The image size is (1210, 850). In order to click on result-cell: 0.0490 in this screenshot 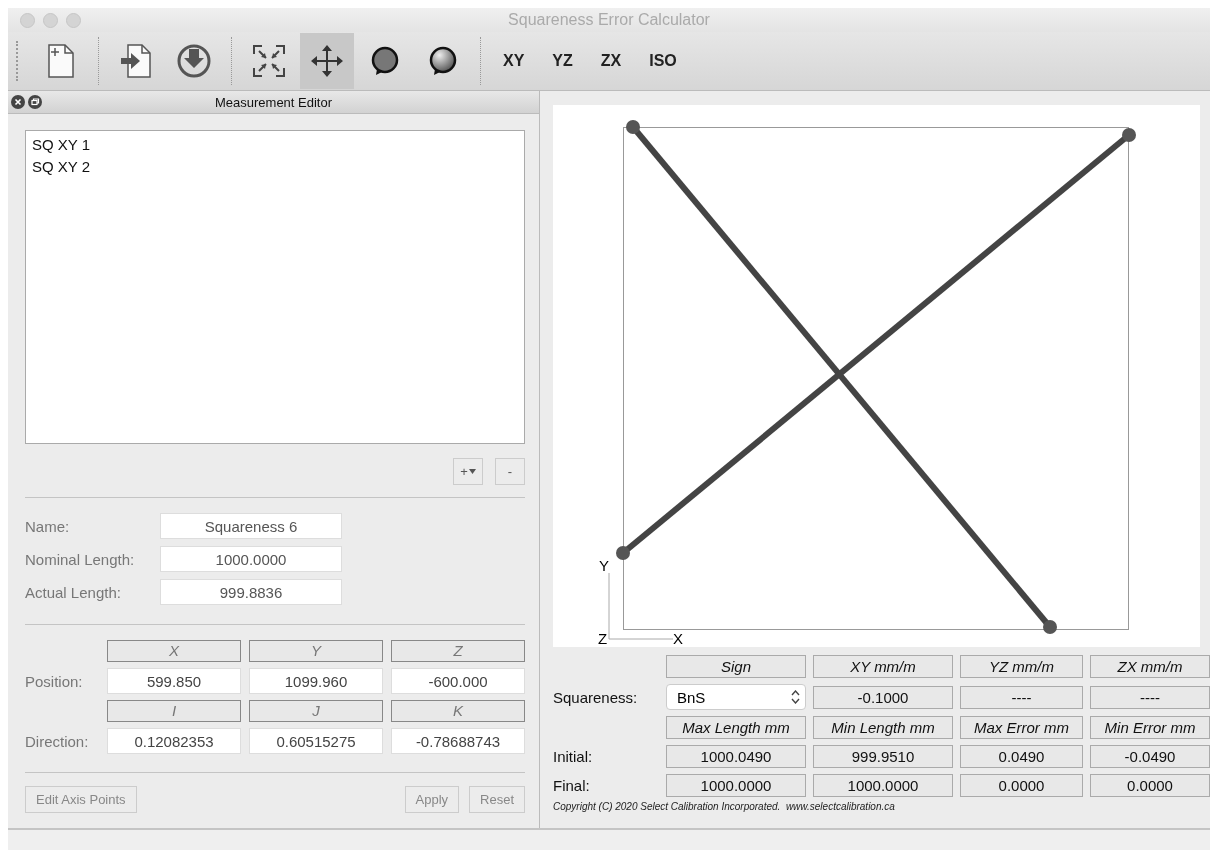, I will do `click(1021, 756)`.